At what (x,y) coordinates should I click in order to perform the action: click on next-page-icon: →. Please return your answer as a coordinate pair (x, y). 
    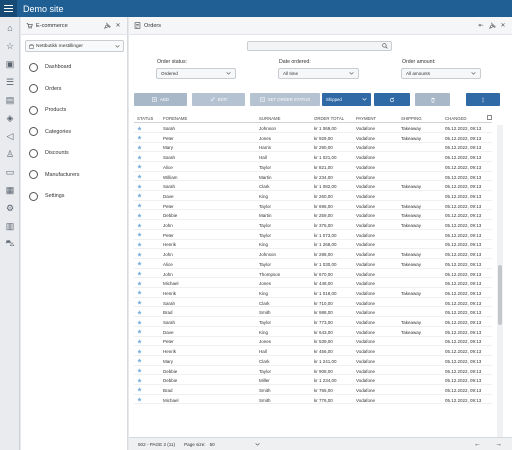
    Looking at the image, I should click on (498, 444).